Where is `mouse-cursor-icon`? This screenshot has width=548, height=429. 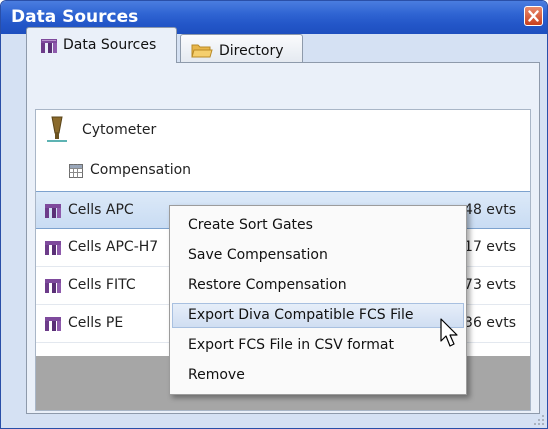
mouse-cursor-icon is located at coordinates (449, 332).